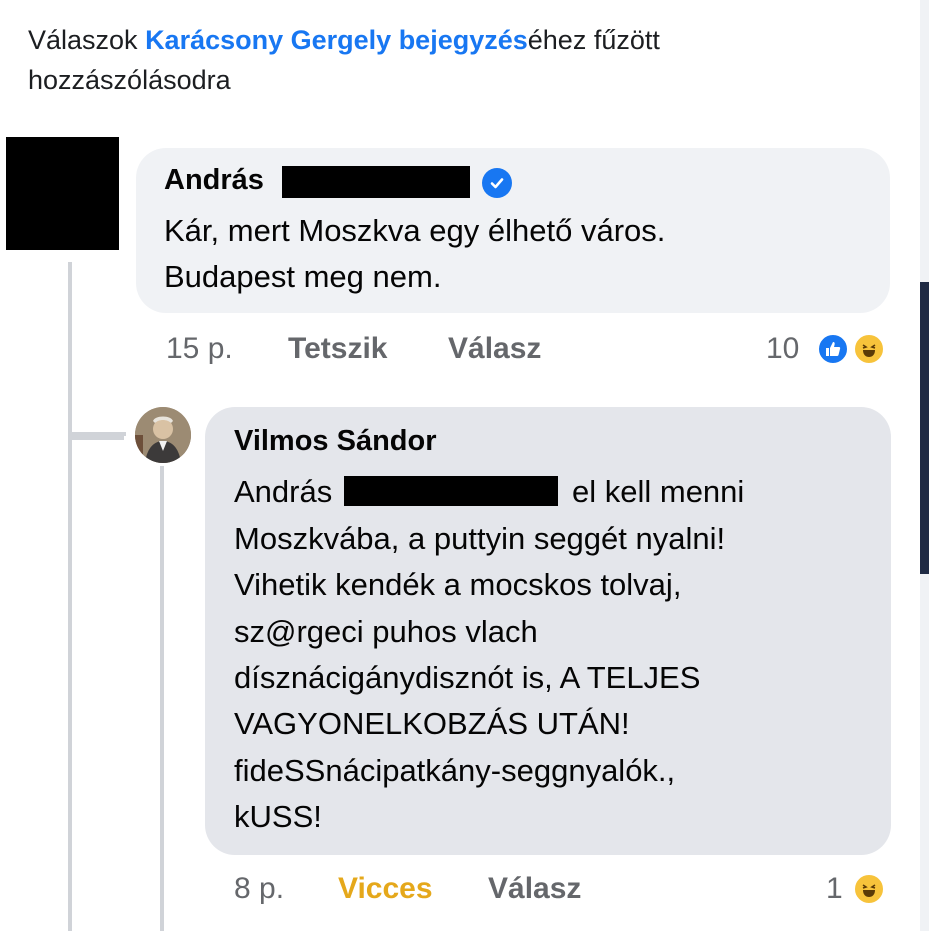  I want to click on header-suffix: éhez fűzött, so click(593, 40).